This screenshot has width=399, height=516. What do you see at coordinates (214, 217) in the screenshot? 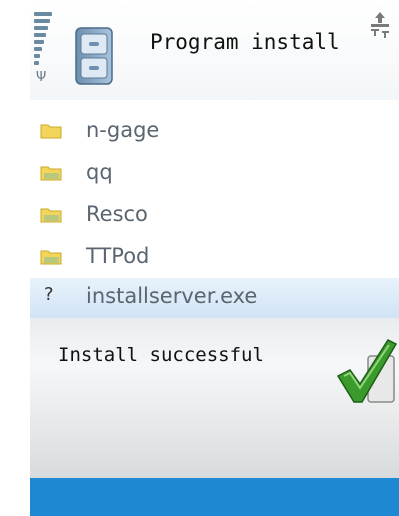
I see `list-item: Resco` at bounding box center [214, 217].